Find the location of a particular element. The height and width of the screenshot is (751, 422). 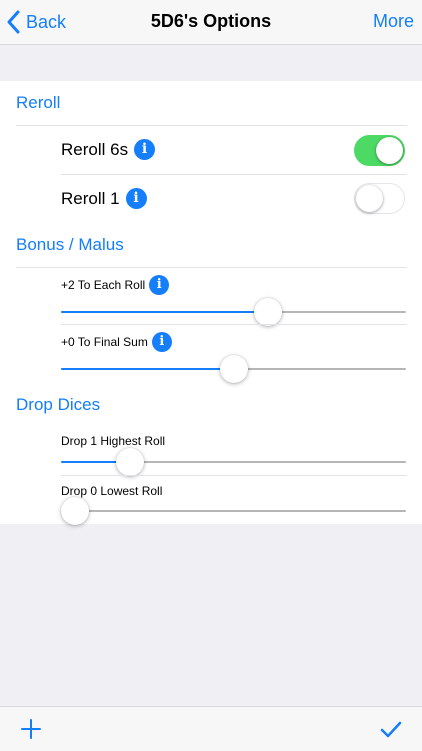

reroll-1-label: Reroll 1 is located at coordinates (90, 198).